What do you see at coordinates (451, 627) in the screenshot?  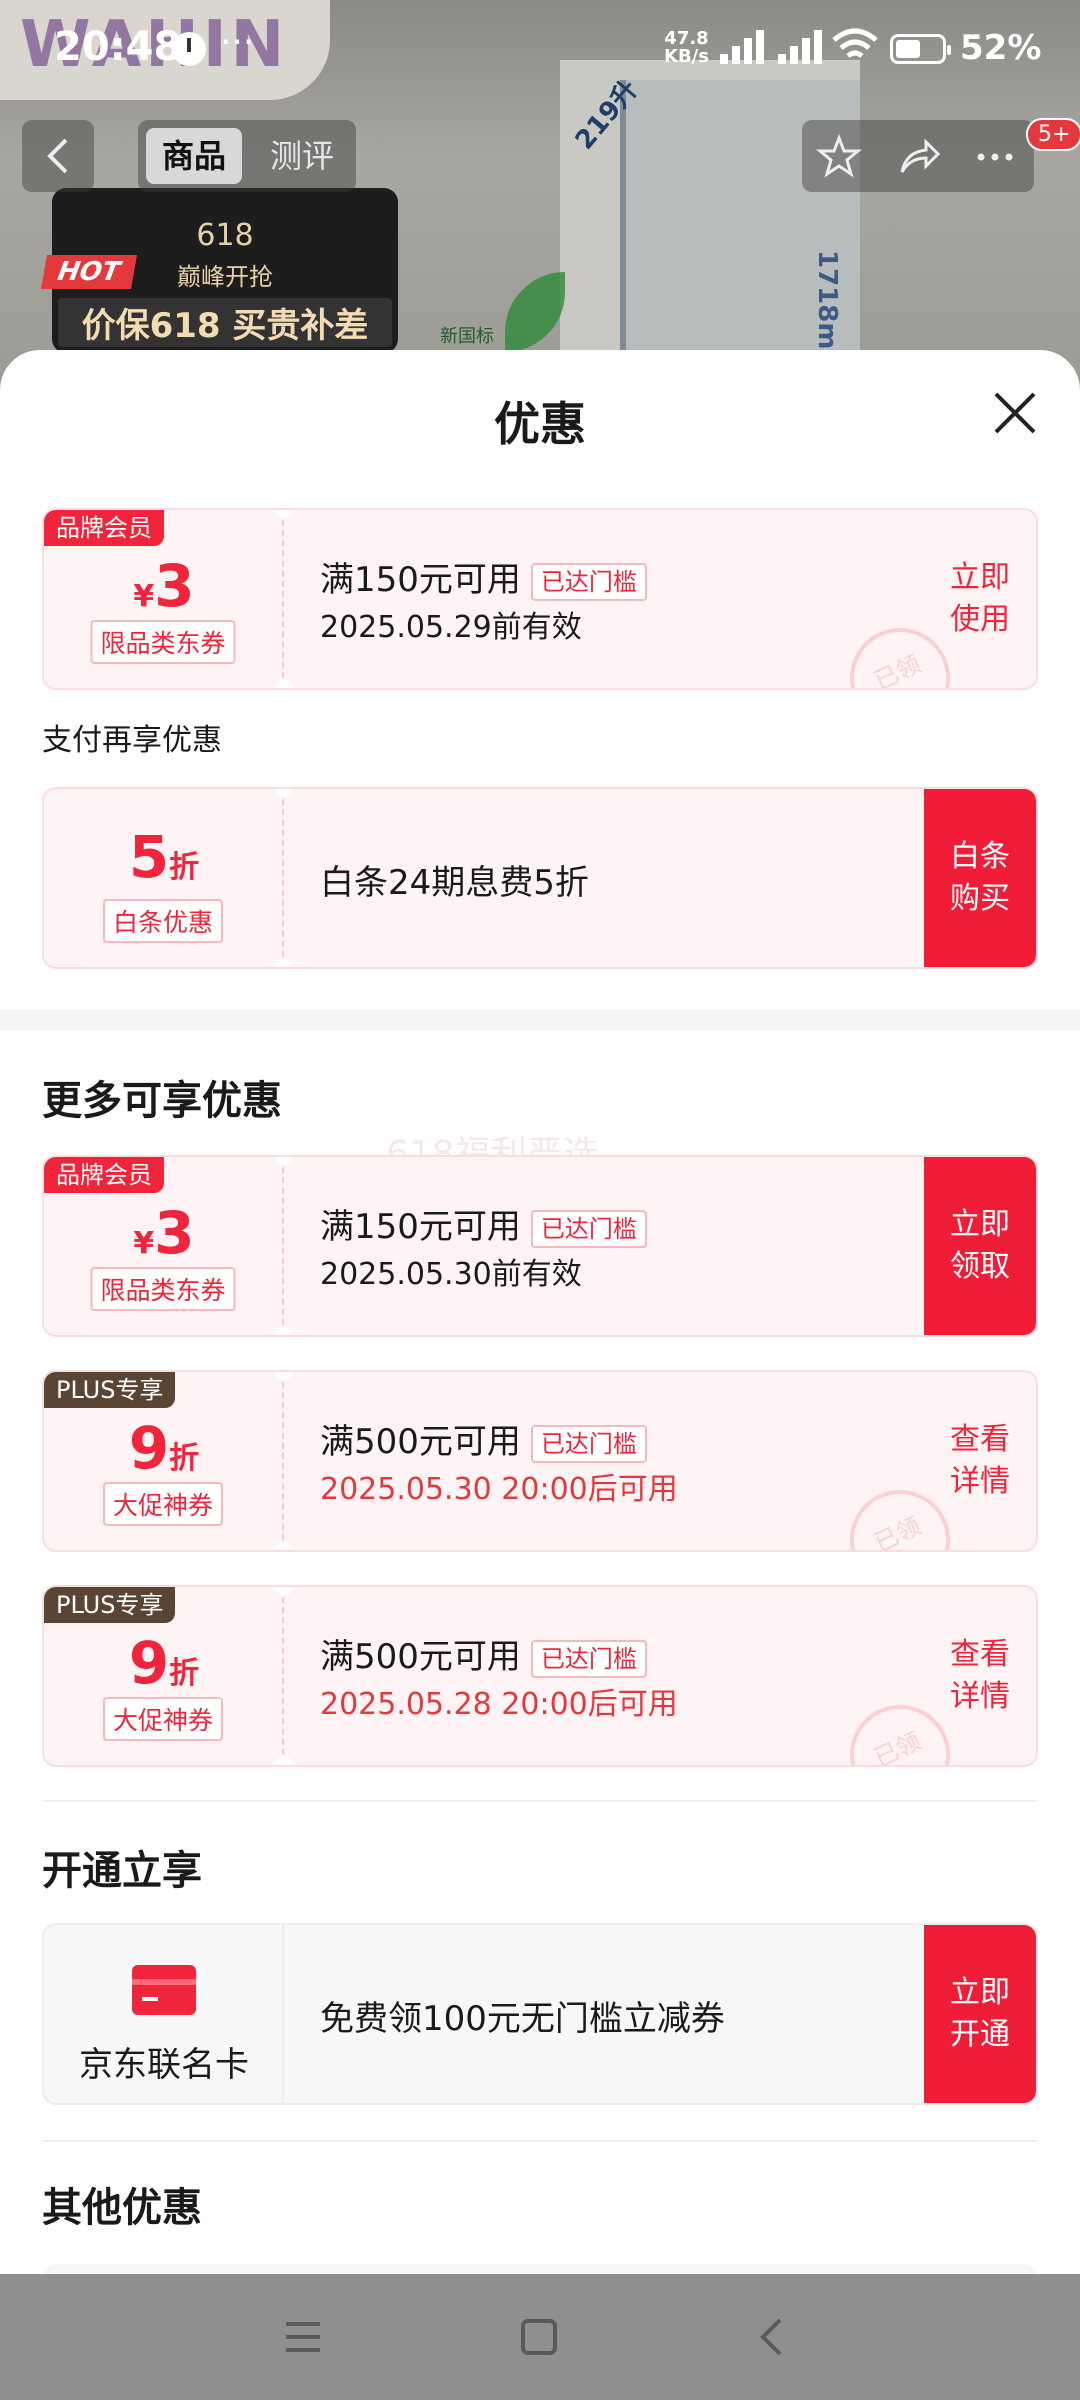 I see `coupon-validity: 2025.05.29前有效` at bounding box center [451, 627].